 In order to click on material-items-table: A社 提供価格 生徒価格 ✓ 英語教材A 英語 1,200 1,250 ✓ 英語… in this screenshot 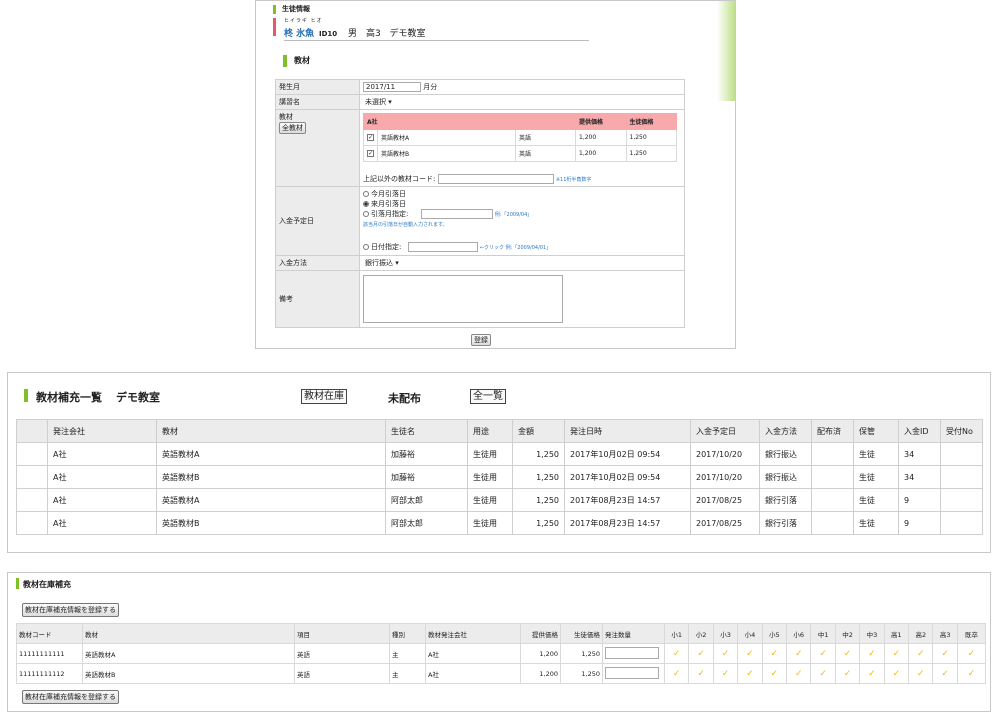, I will do `click(520, 137)`.